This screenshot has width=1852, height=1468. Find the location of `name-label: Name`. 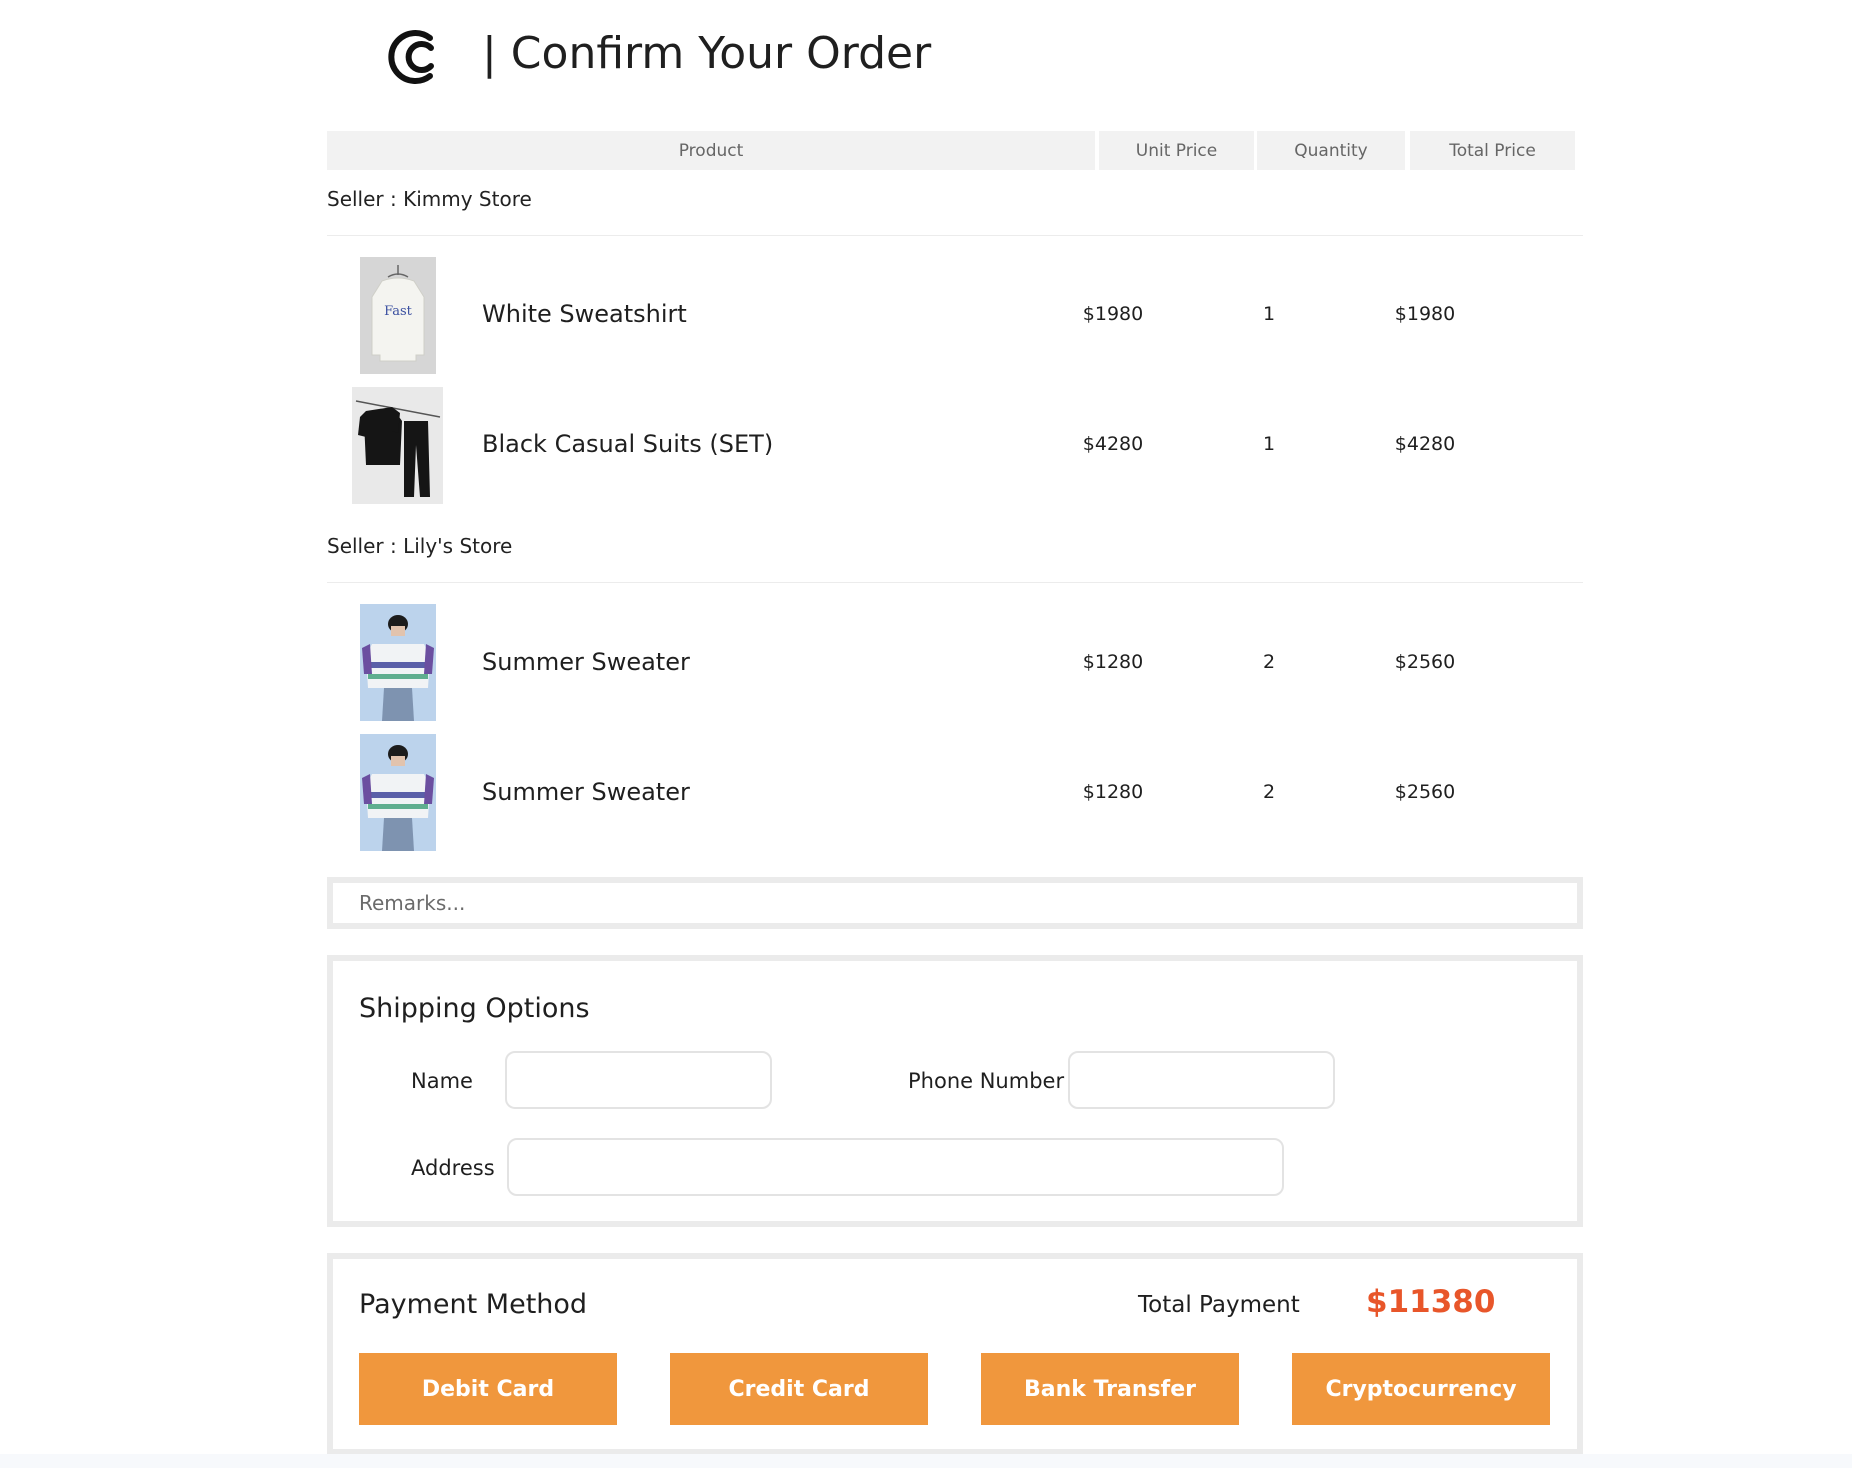

name-label: Name is located at coordinates (442, 1081).